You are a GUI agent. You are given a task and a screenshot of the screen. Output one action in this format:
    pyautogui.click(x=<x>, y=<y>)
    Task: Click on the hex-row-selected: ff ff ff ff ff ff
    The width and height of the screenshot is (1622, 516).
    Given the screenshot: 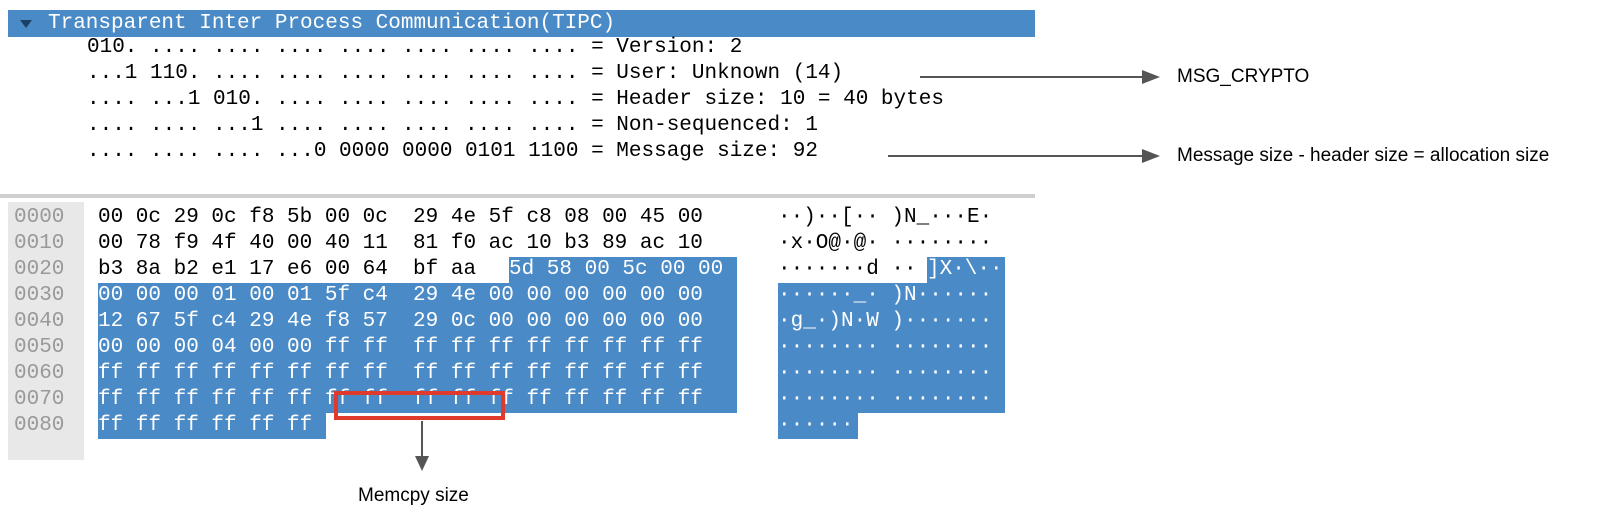 What is the action you would take?
    pyautogui.click(x=212, y=426)
    